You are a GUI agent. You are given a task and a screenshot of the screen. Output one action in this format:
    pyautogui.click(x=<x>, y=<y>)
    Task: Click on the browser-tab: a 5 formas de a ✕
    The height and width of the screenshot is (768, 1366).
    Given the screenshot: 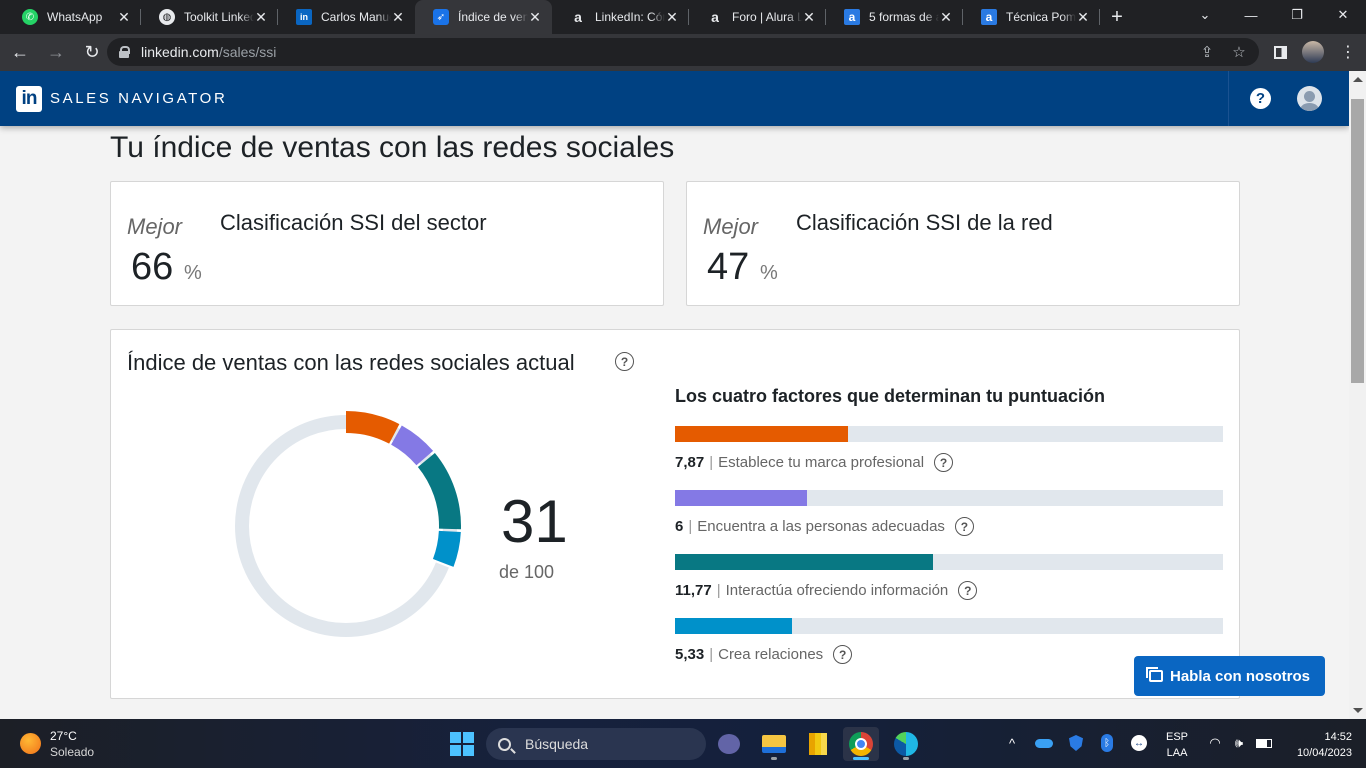 What is the action you would take?
    pyautogui.click(x=894, y=17)
    